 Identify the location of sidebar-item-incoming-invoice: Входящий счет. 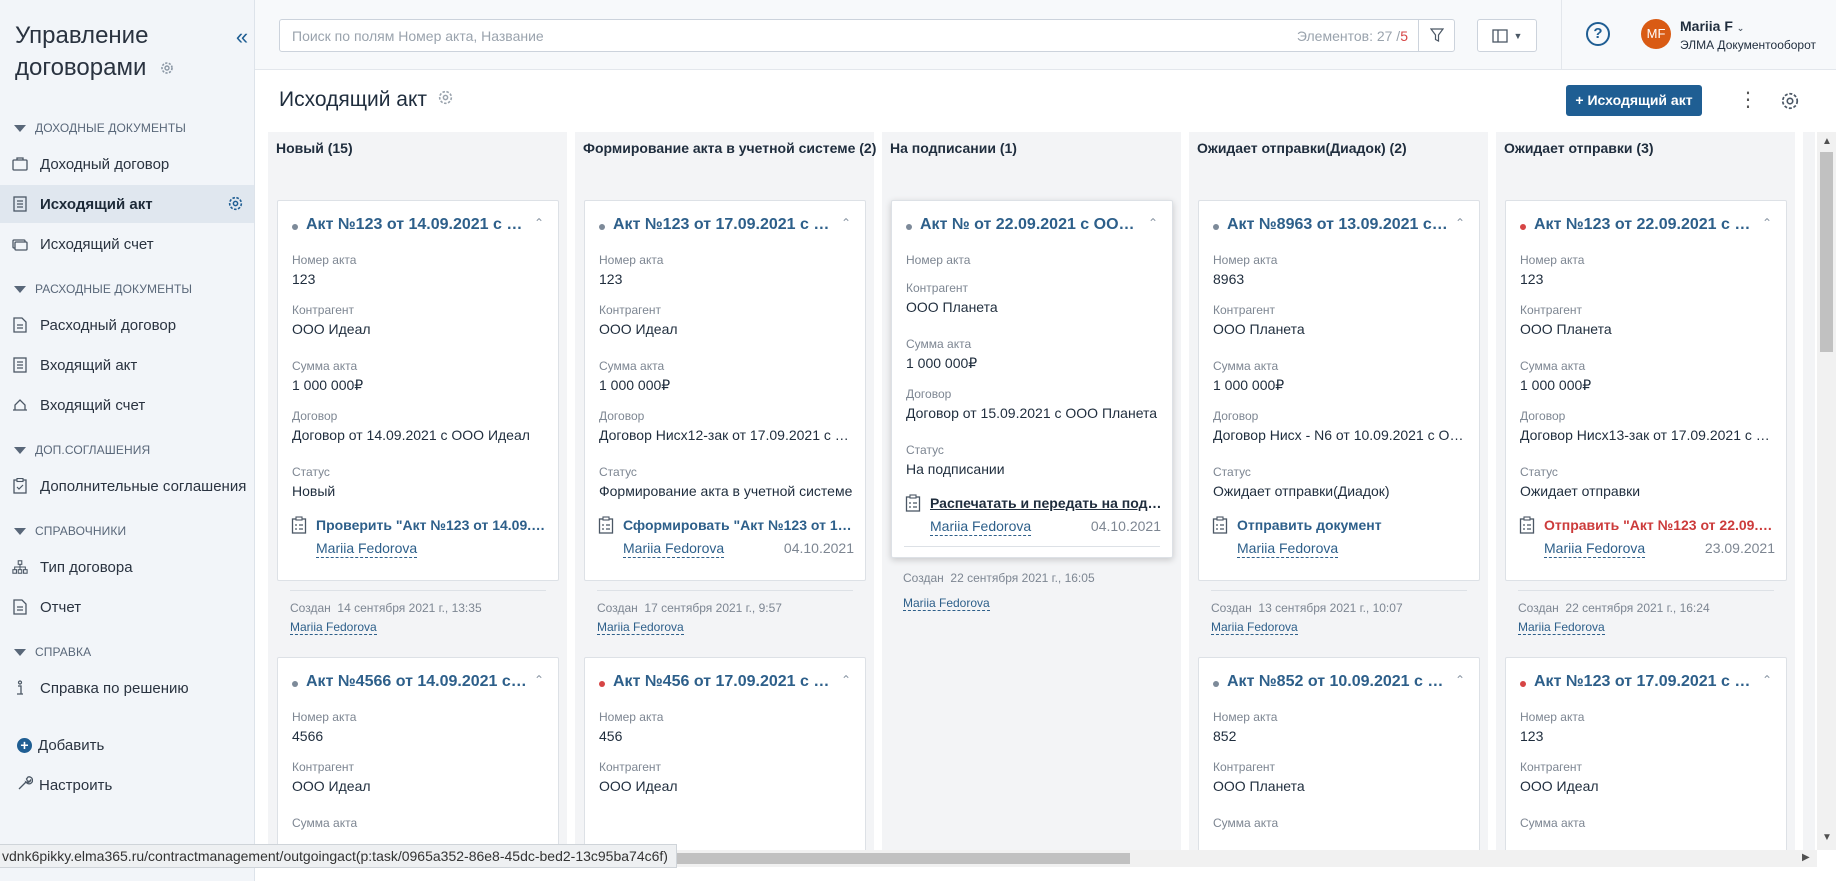
(127, 405).